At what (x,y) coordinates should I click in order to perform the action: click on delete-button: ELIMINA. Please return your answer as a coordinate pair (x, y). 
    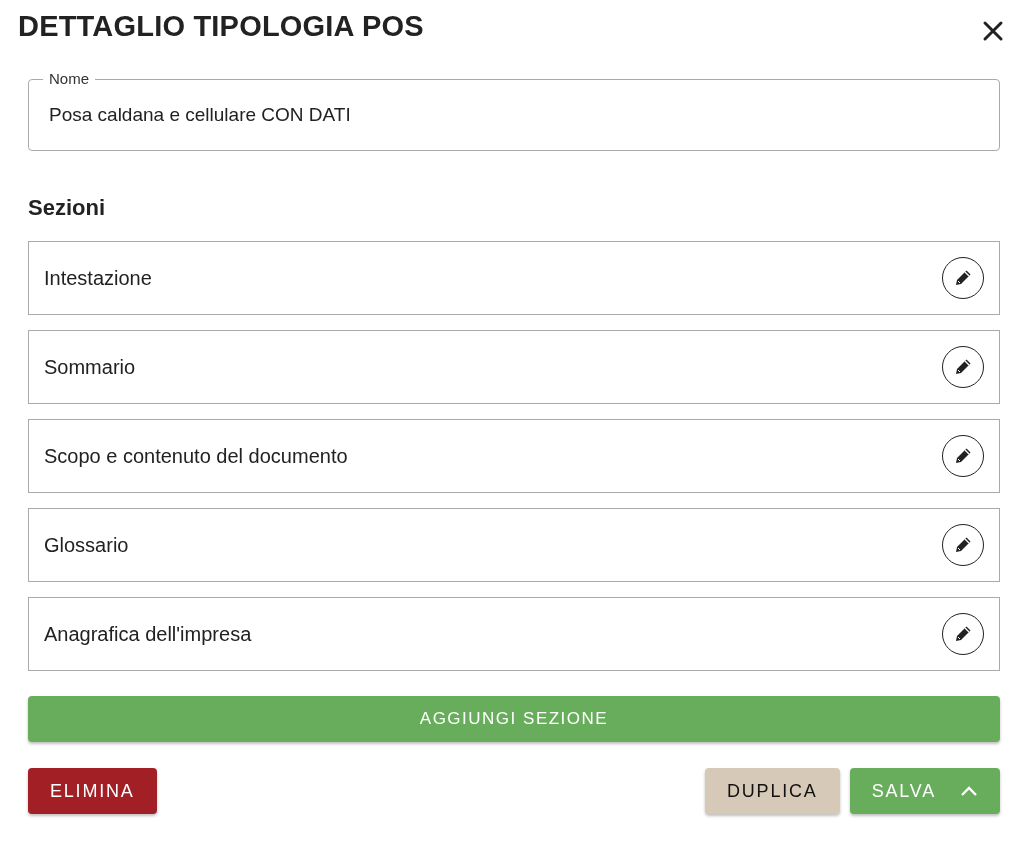
    Looking at the image, I should click on (92, 791).